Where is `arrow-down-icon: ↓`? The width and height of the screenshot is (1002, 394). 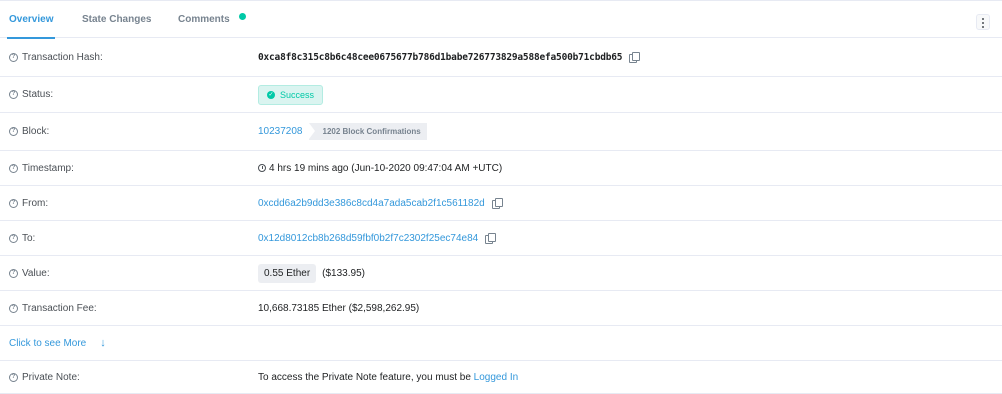
arrow-down-icon: ↓ is located at coordinates (103, 343).